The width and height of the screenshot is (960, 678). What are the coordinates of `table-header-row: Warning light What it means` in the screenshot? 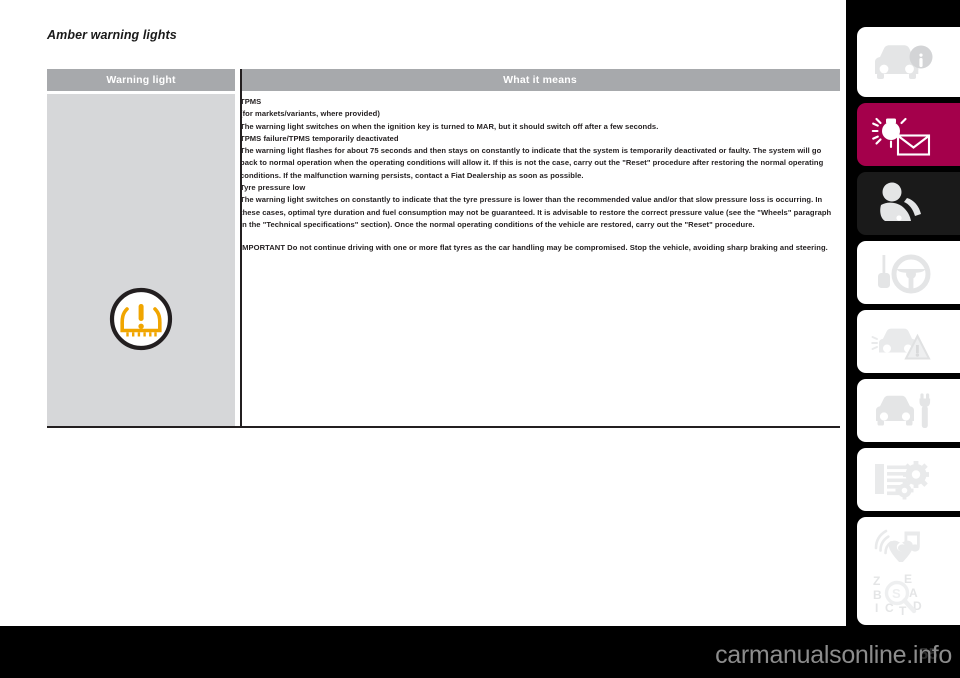 It's located at (443, 80).